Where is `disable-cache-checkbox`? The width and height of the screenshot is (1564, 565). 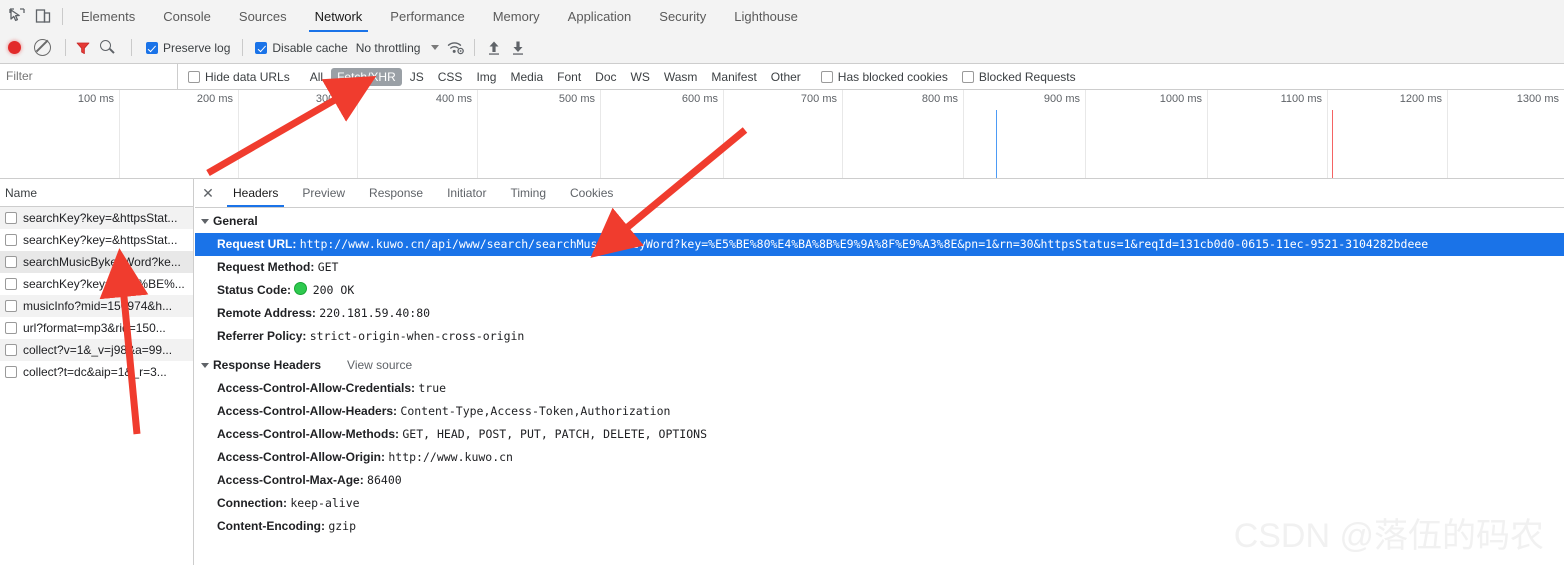 disable-cache-checkbox is located at coordinates (261, 47).